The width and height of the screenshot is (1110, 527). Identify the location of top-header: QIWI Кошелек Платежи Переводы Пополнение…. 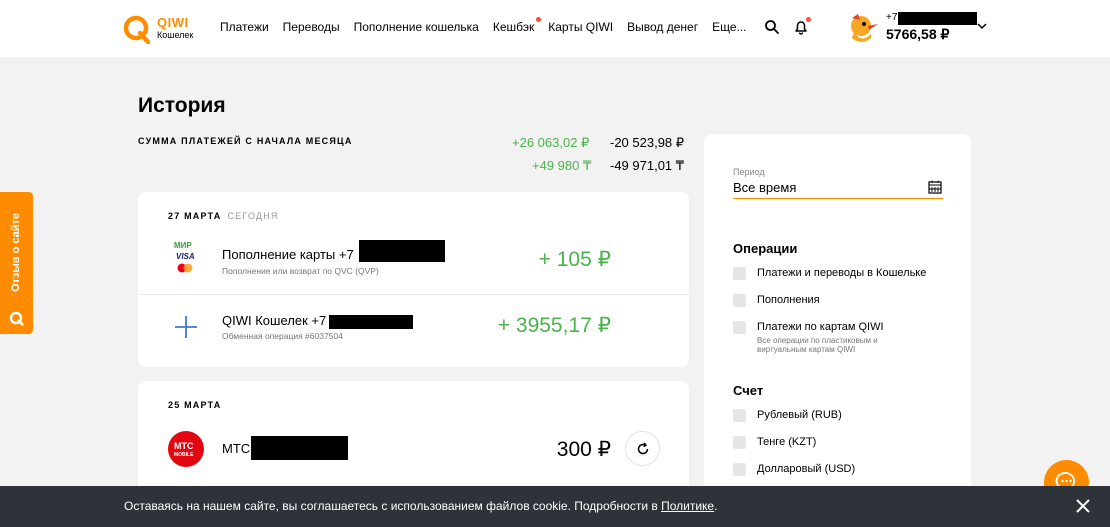
(555, 28).